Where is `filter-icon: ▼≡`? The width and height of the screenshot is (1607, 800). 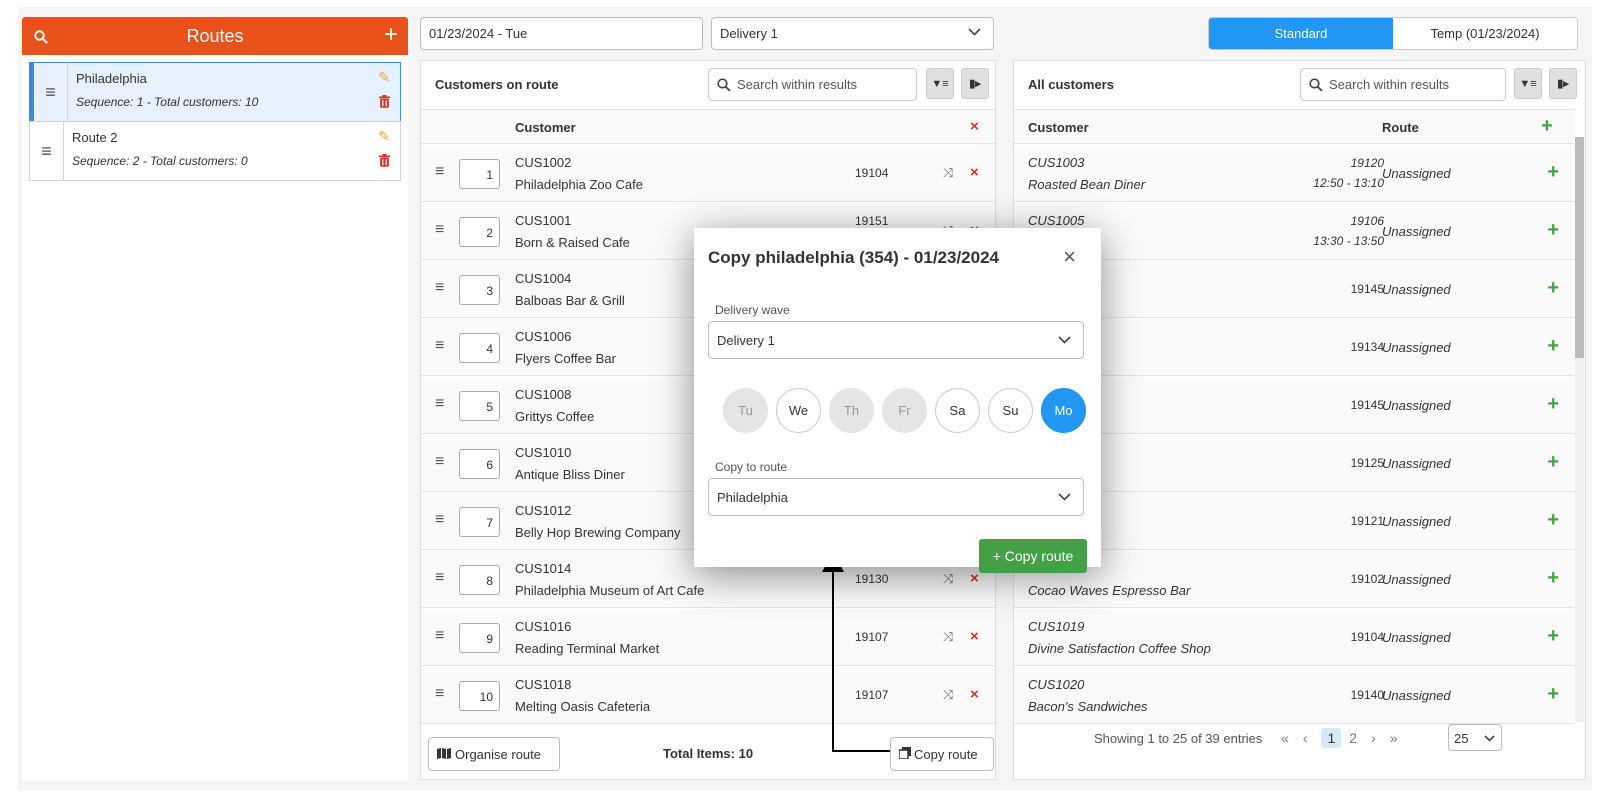 filter-icon: ▼≡ is located at coordinates (940, 83).